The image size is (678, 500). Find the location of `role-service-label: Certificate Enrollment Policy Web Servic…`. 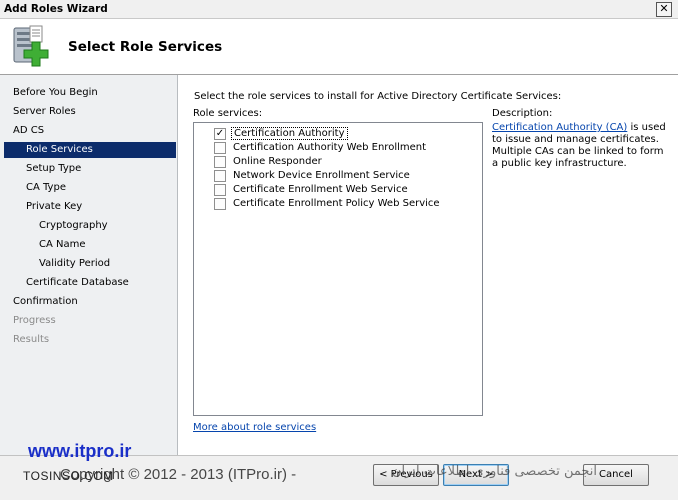

role-service-label: Certificate Enrollment Policy Web Servic… is located at coordinates (336, 203).